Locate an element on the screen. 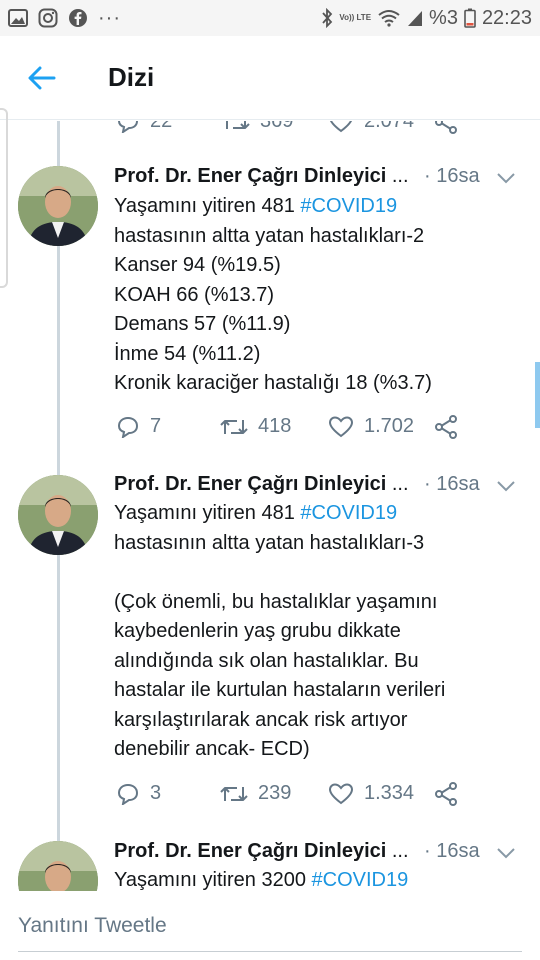 The width and height of the screenshot is (540, 960). reply-action: 3 is located at coordinates (138, 793).